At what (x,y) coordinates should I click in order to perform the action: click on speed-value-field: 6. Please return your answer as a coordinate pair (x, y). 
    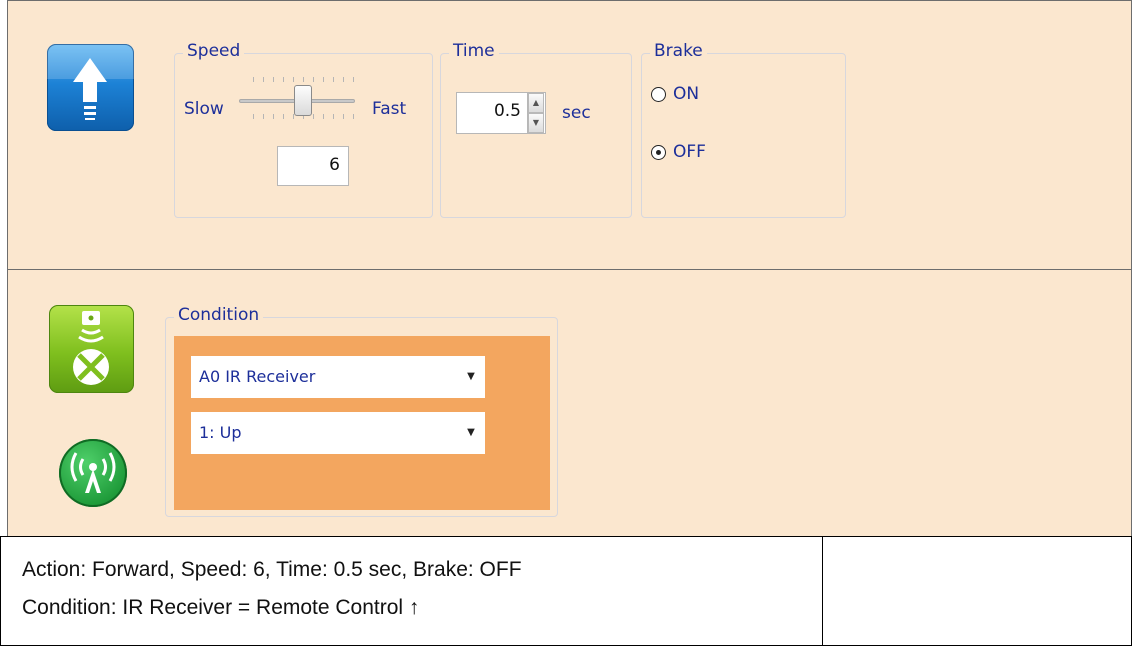
    Looking at the image, I should click on (313, 166).